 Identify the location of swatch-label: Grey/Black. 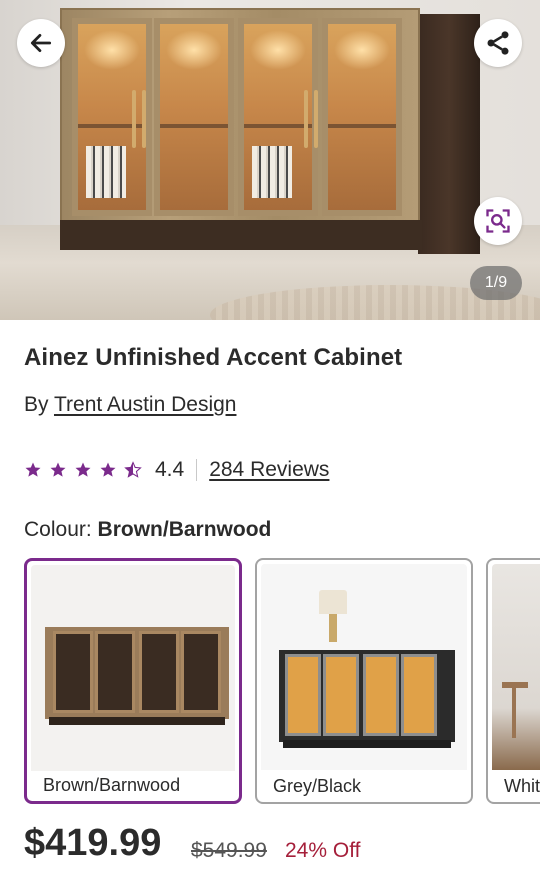
(317, 786).